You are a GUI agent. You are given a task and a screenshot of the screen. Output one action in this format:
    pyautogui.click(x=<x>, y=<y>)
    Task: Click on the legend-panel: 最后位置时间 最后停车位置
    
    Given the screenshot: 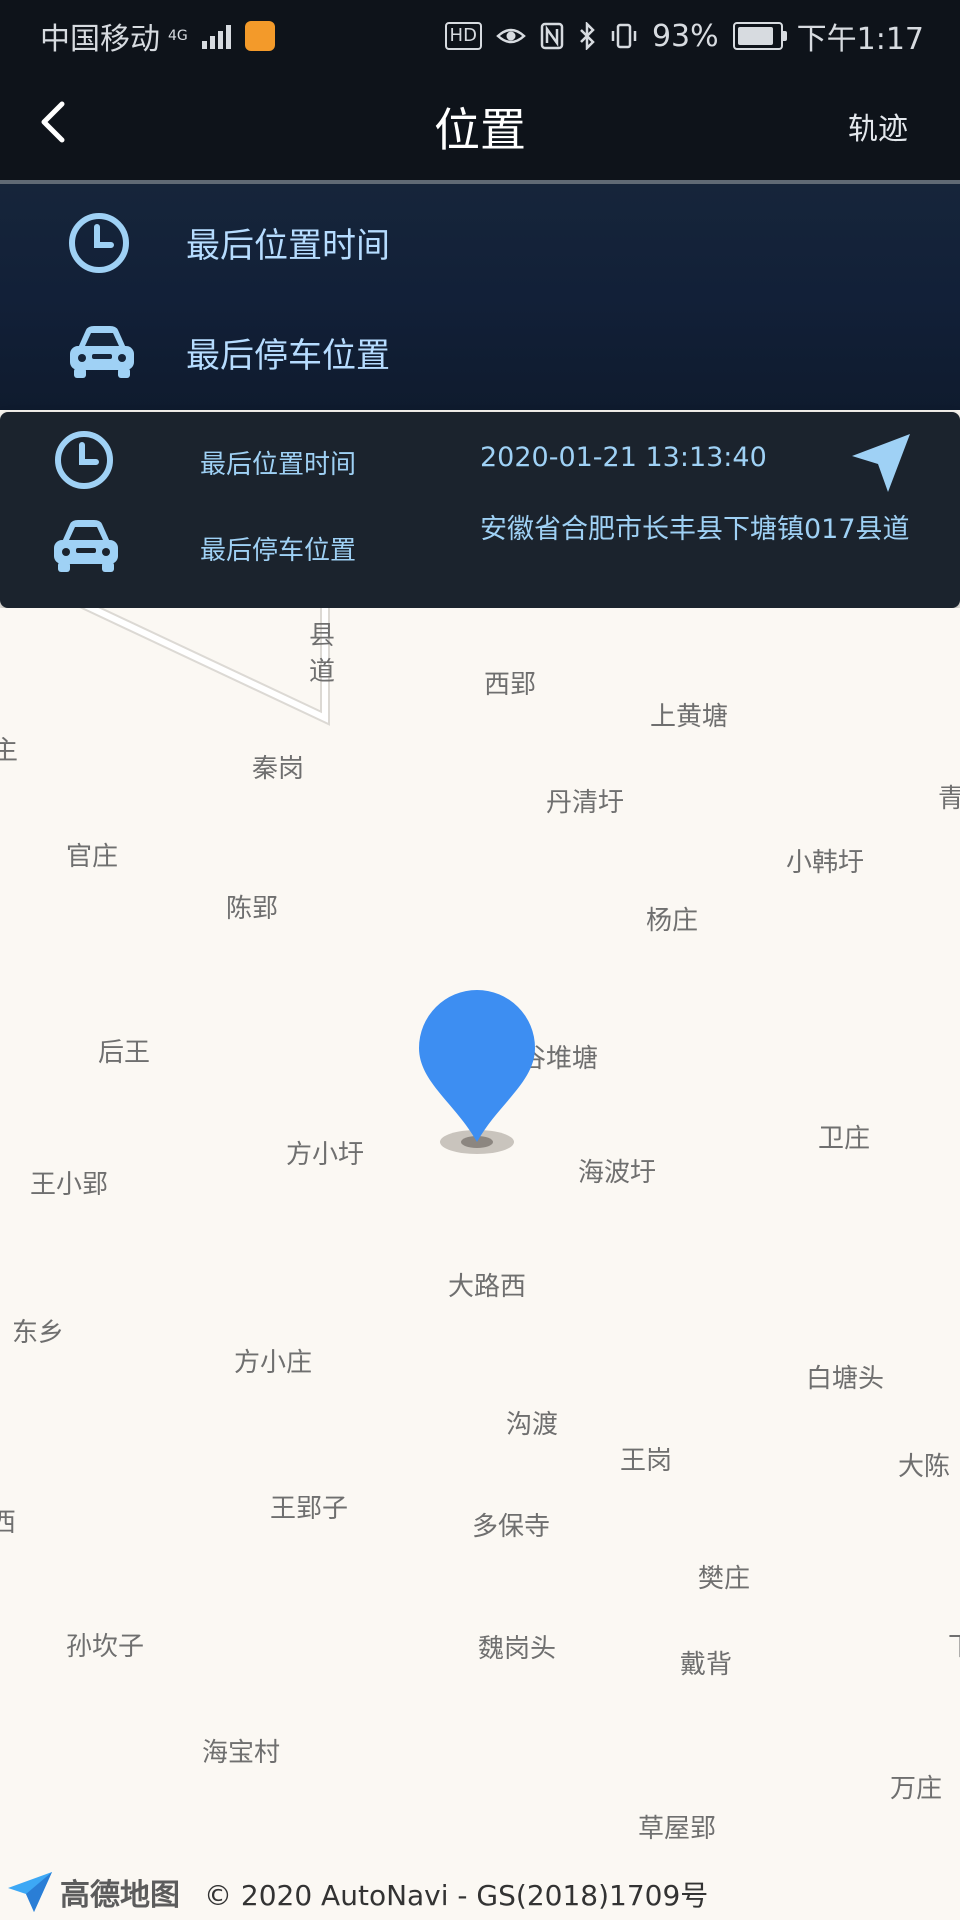 What is the action you would take?
    pyautogui.click(x=480, y=297)
    